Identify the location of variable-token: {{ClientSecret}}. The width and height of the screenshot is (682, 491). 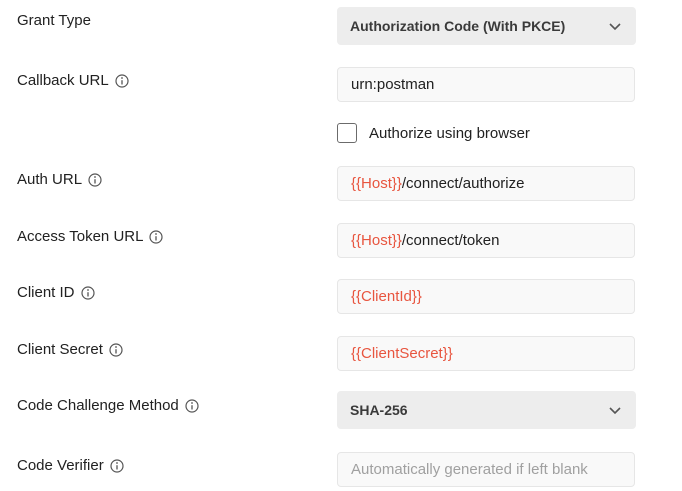
(402, 353).